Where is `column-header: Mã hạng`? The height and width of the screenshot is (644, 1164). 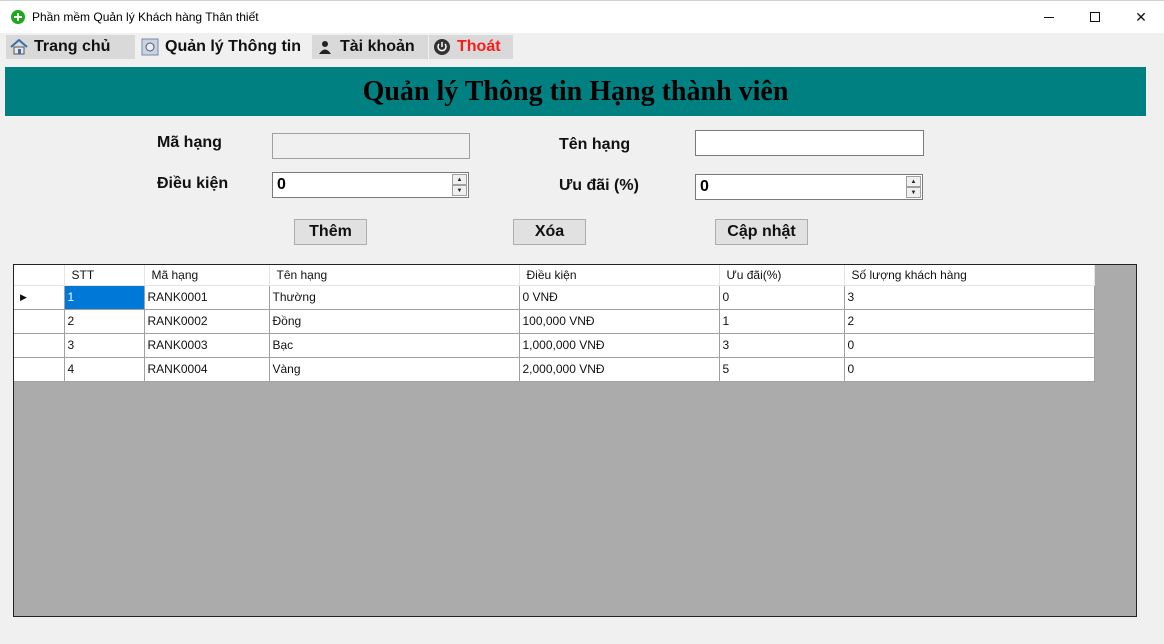 column-header: Mã hạng is located at coordinates (207, 275).